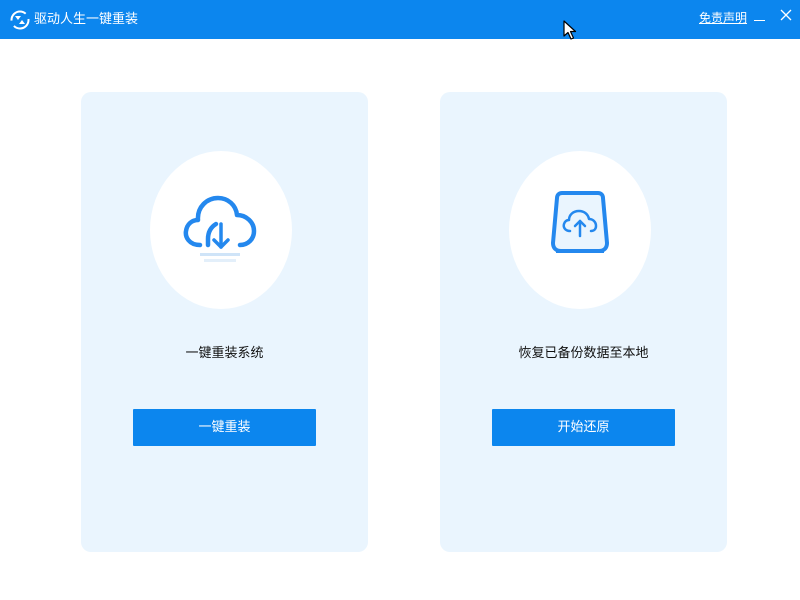 The height and width of the screenshot is (600, 800). Describe the element at coordinates (224, 353) in the screenshot. I see `reinstall-label: 一键重装系统` at that location.